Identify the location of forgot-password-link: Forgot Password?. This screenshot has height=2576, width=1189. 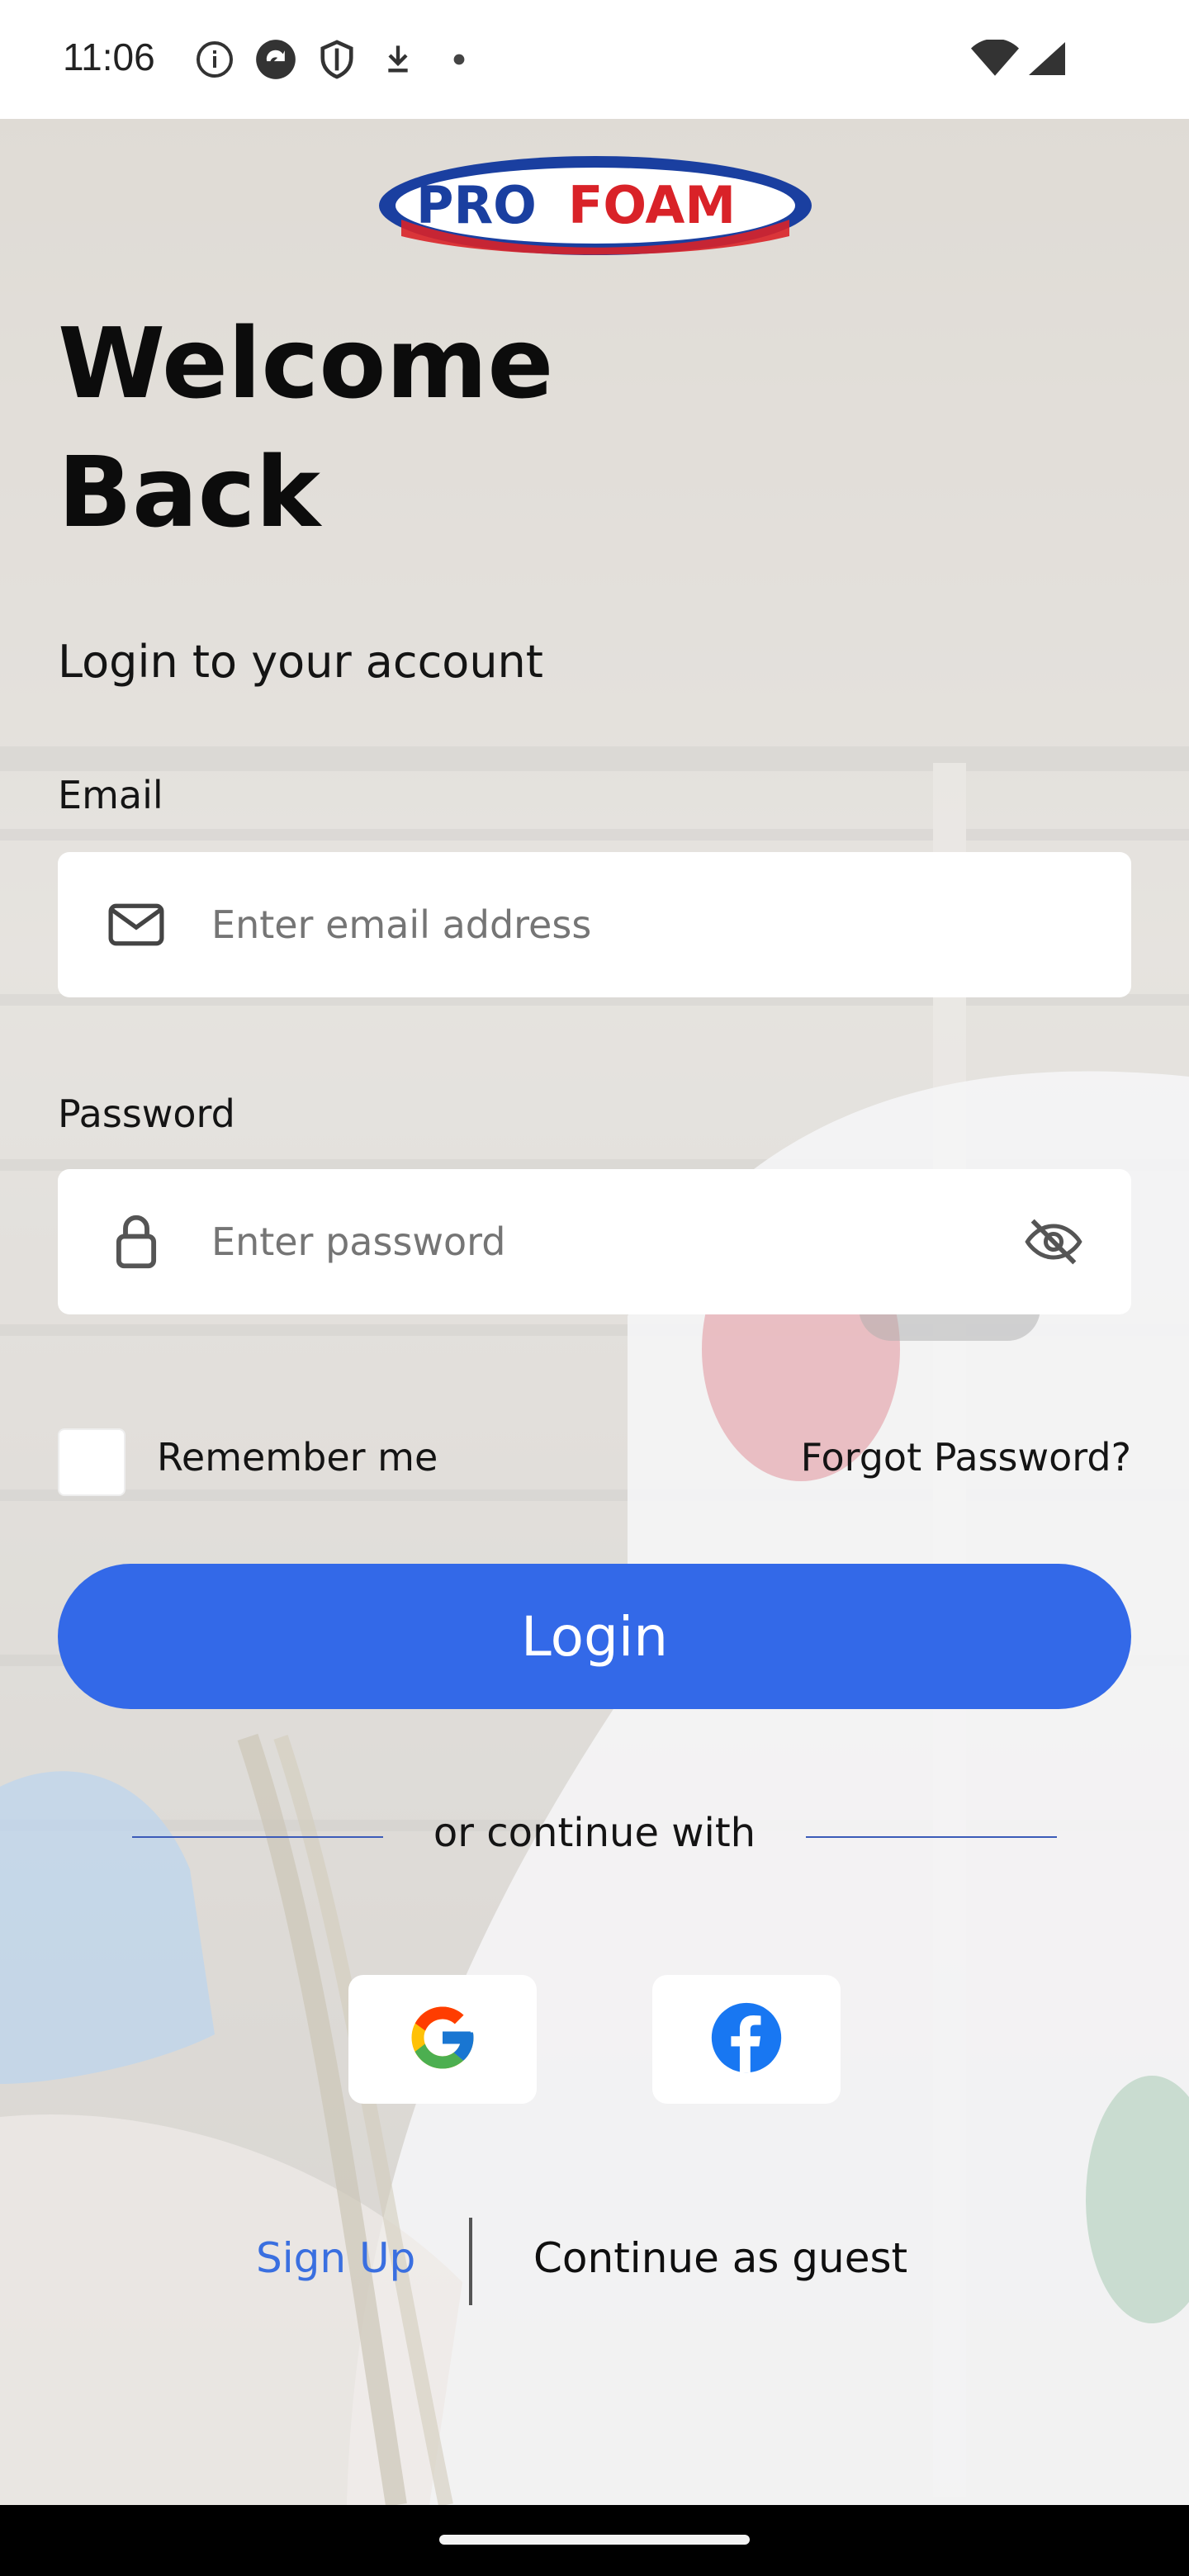
(966, 1457).